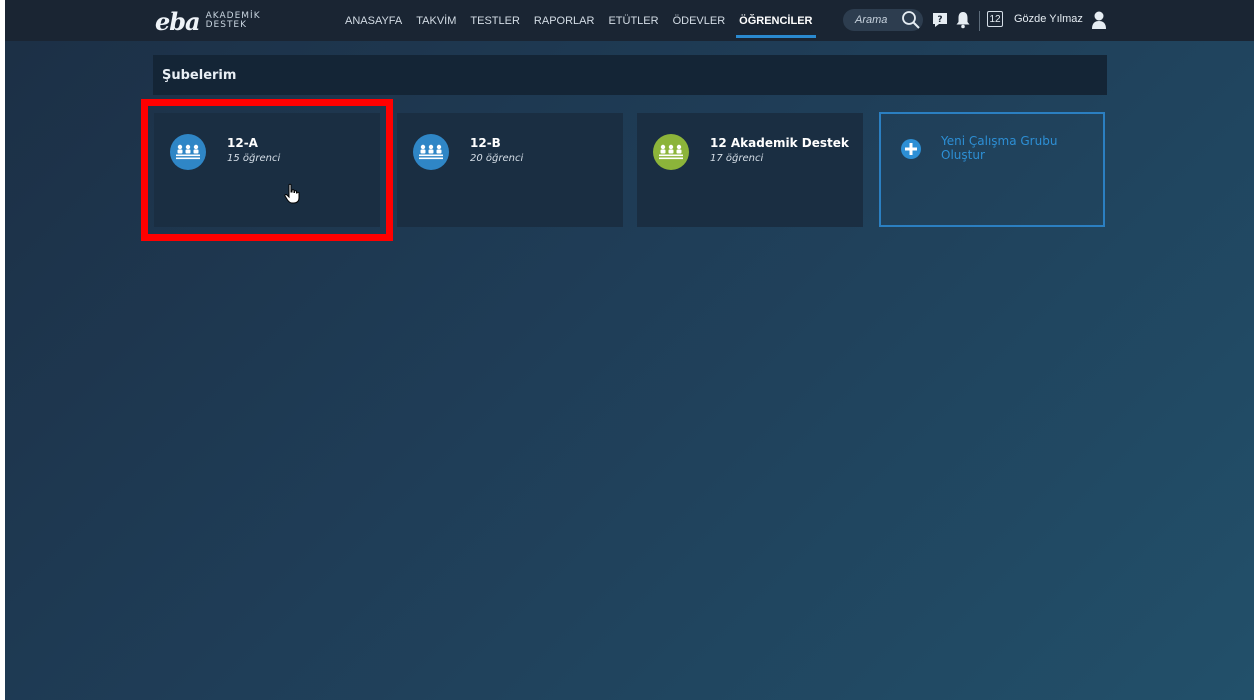  Describe the element at coordinates (242, 143) in the screenshot. I see `class-name: 12-A` at that location.